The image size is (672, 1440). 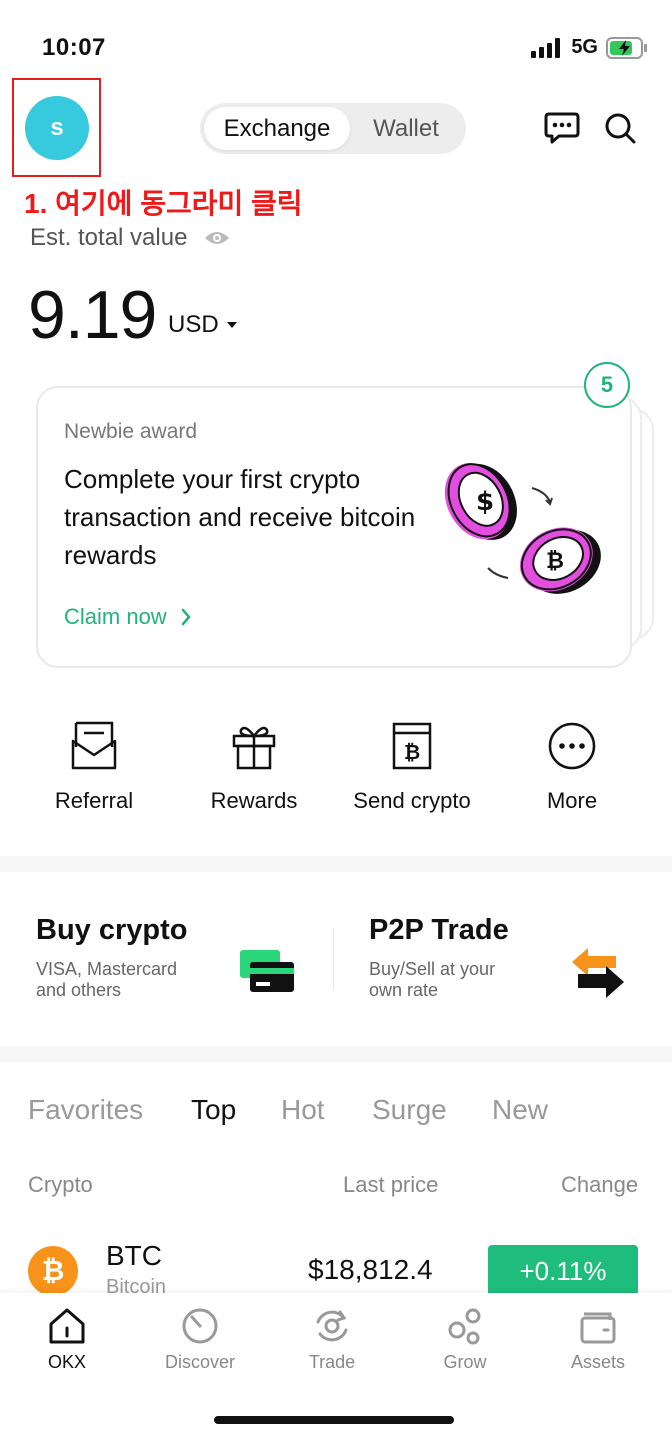 I want to click on status-indicators: 5G, so click(x=589, y=47).